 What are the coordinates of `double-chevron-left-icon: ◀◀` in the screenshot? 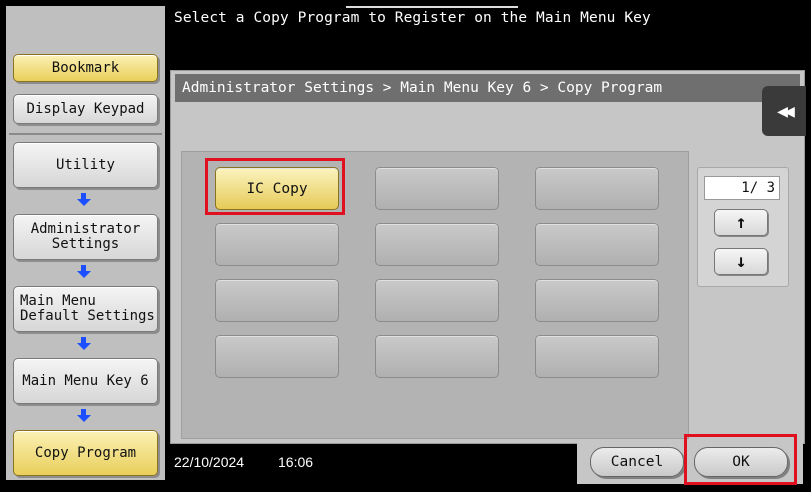 It's located at (786, 111).